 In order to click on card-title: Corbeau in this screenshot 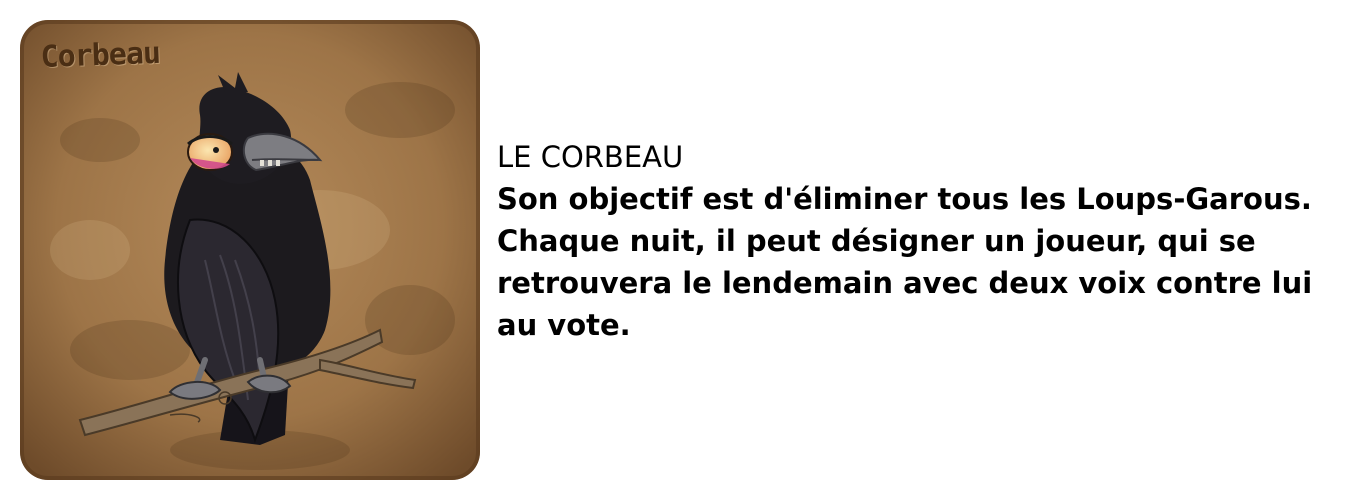, I will do `click(100, 55)`.